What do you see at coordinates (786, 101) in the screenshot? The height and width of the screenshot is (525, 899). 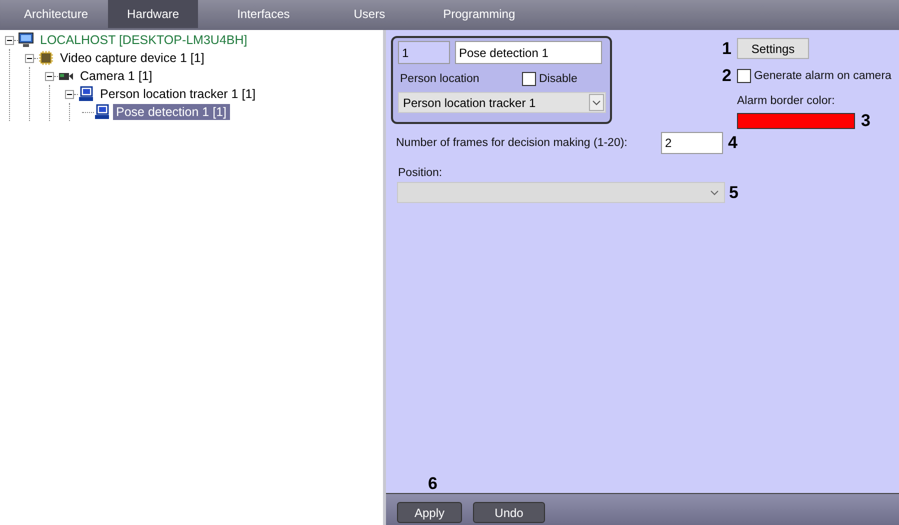 I see `field-label: Alarm border color:` at bounding box center [786, 101].